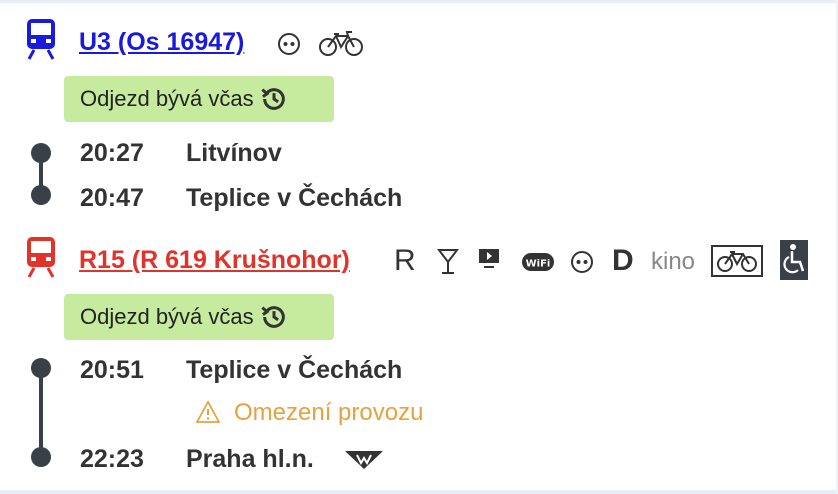 This screenshot has height=494, width=838. Describe the element at coordinates (448, 264) in the screenshot. I see `dining-car-icon` at that location.